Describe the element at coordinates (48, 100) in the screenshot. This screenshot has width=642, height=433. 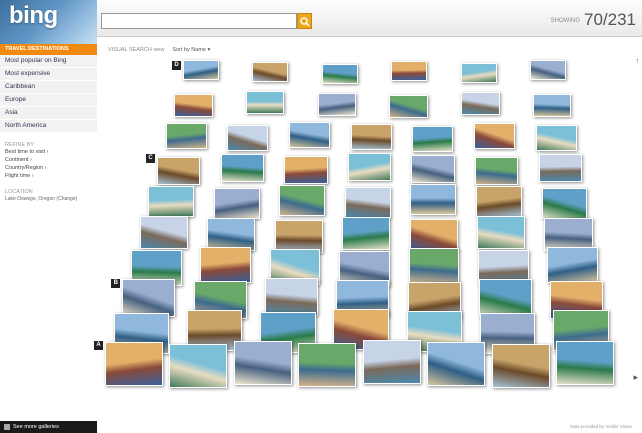
I see `sidebar-item-europe: Europe` at that location.